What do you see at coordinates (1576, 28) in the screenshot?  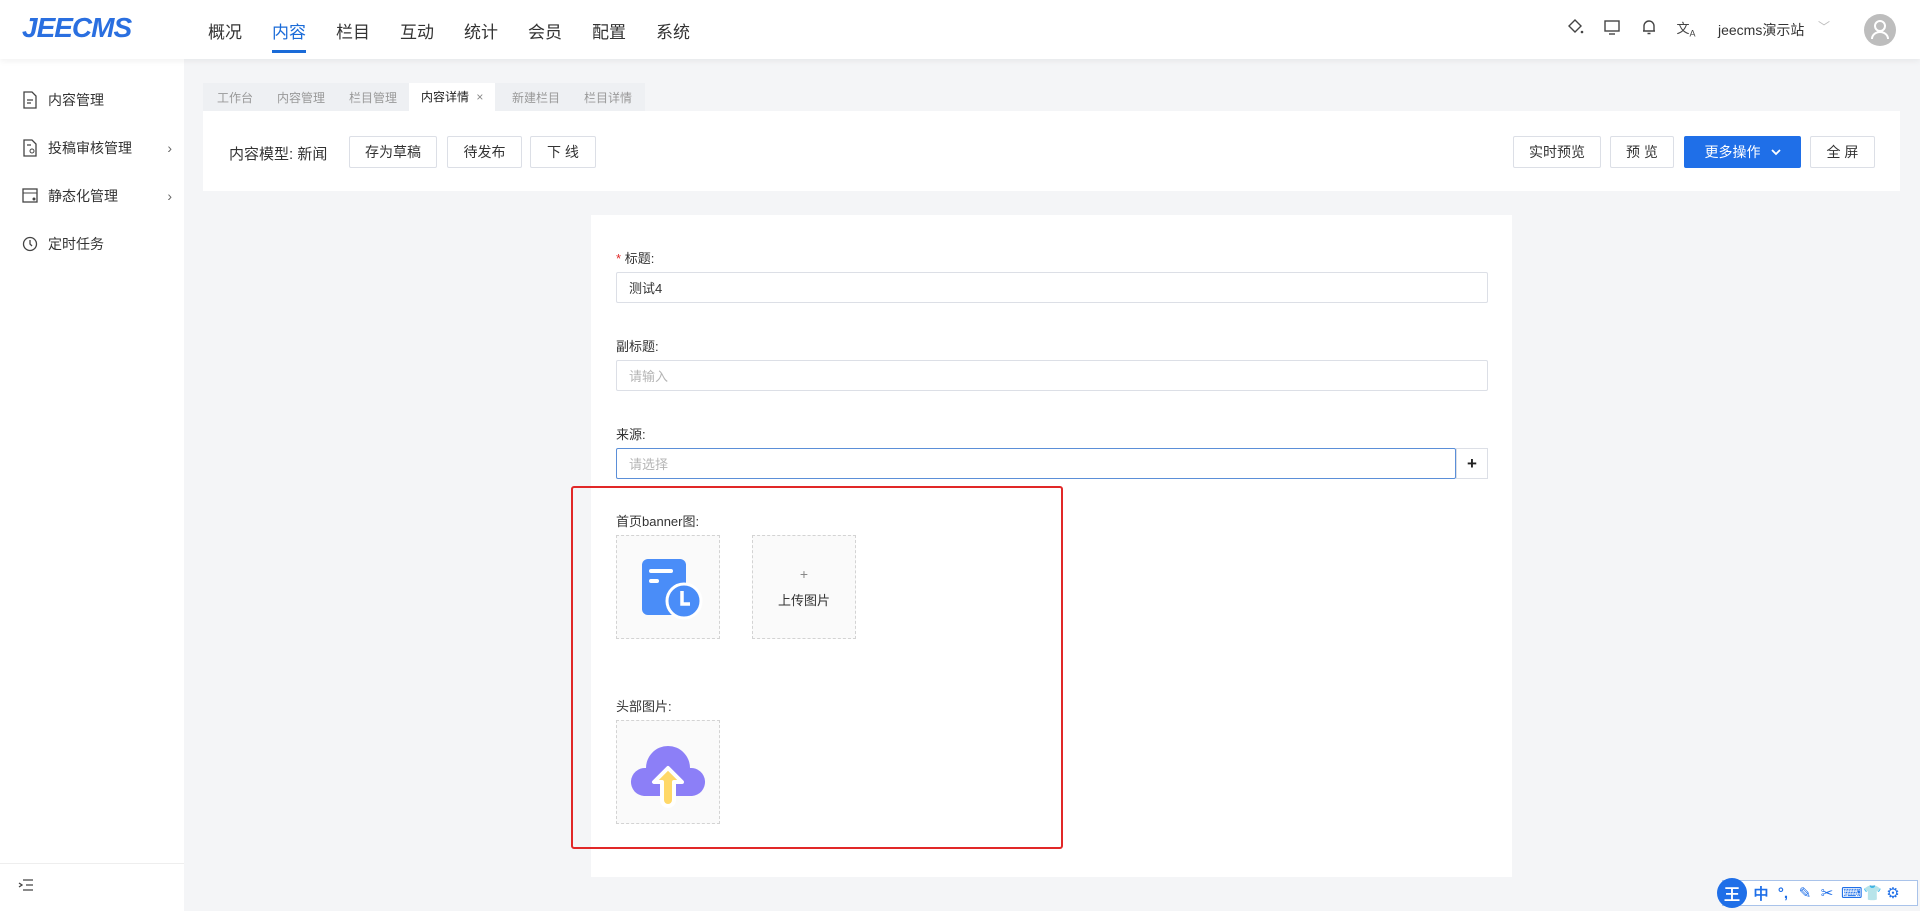 I see `theme-icon` at bounding box center [1576, 28].